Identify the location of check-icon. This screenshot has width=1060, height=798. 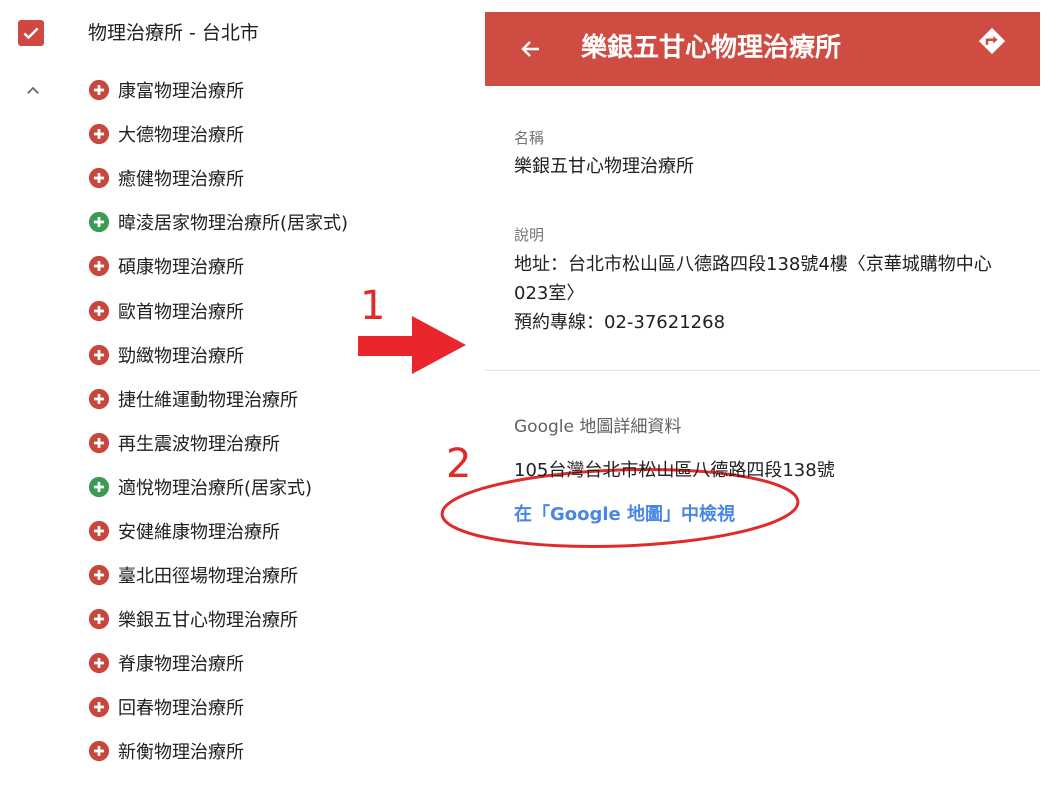
(31, 33).